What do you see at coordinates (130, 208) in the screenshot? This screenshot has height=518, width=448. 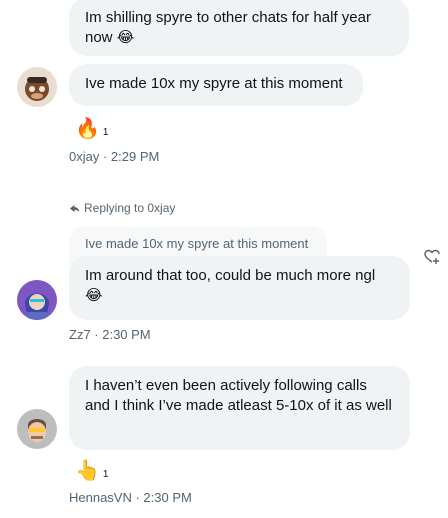 I see `reply-label-text: Replying to 0xjay` at bounding box center [130, 208].